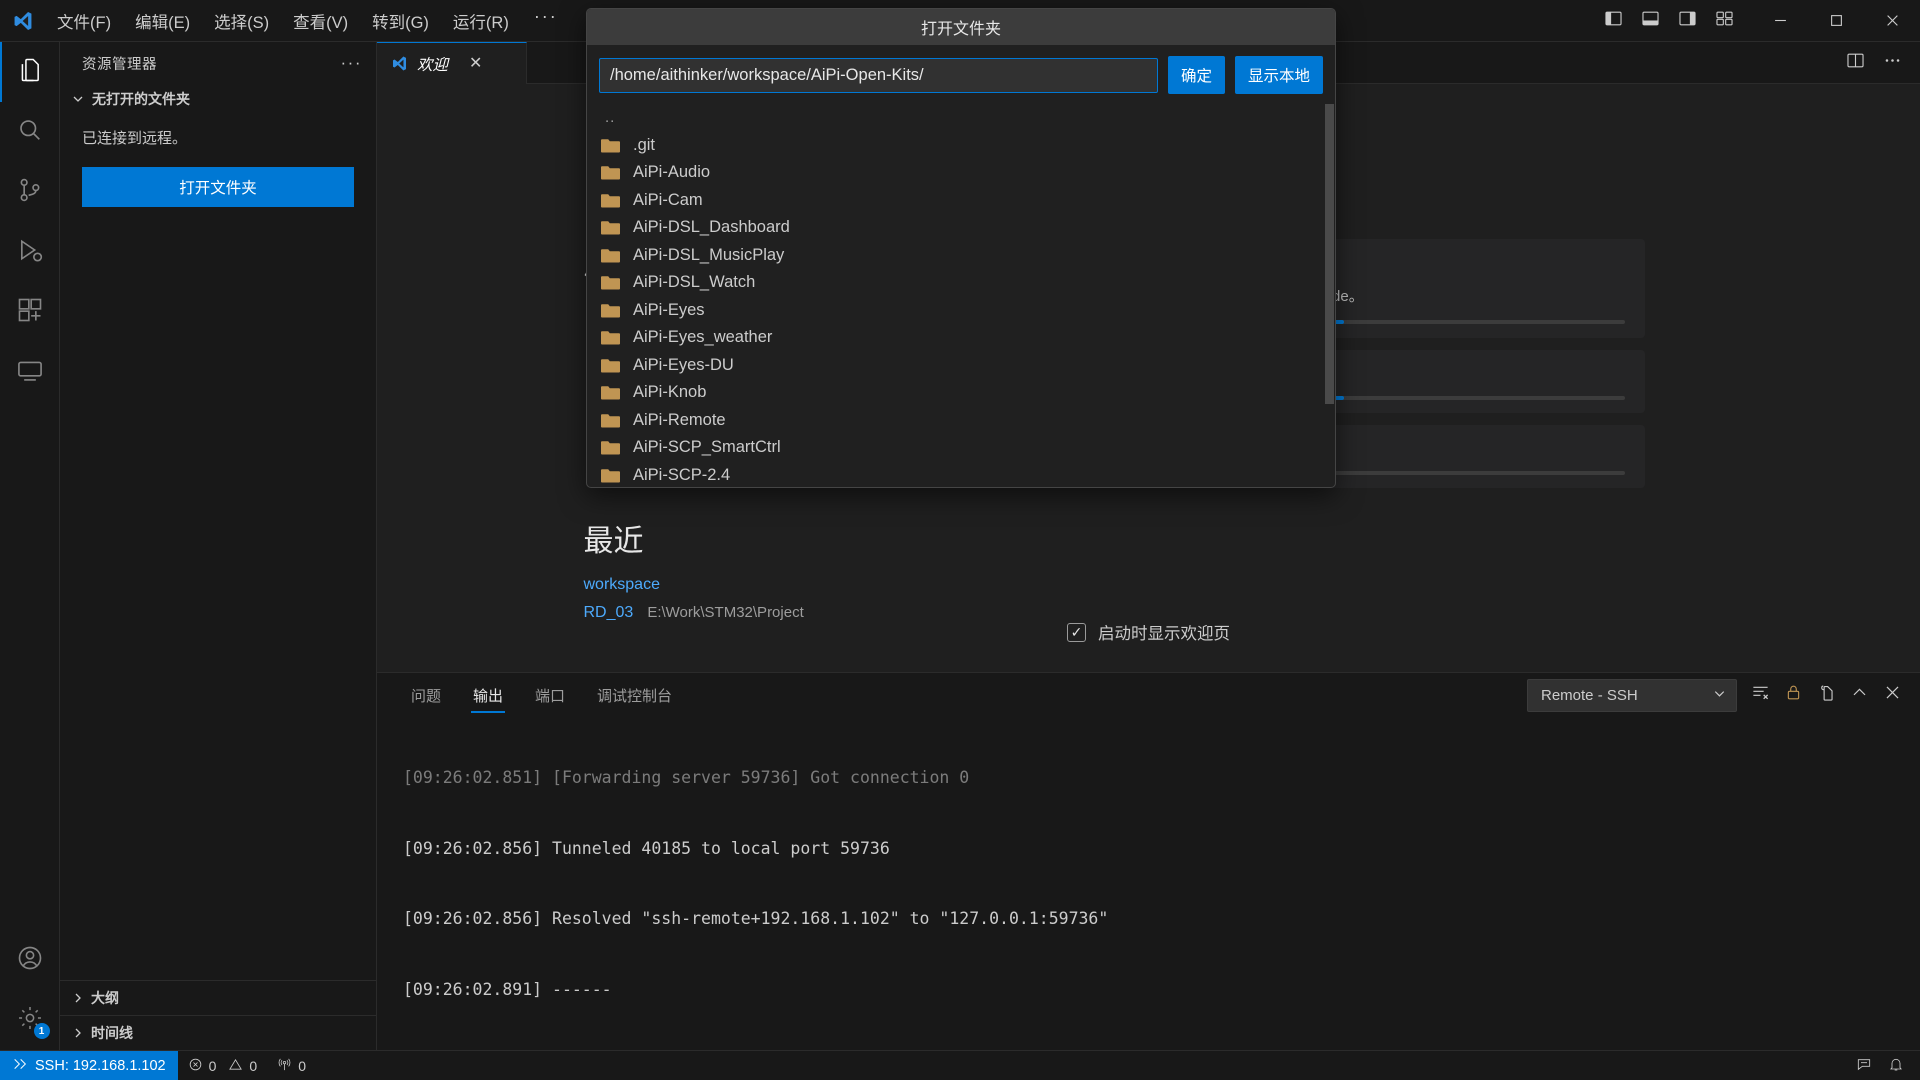 This screenshot has height=1080, width=1920. I want to click on clear-output-icon, so click(1760, 695).